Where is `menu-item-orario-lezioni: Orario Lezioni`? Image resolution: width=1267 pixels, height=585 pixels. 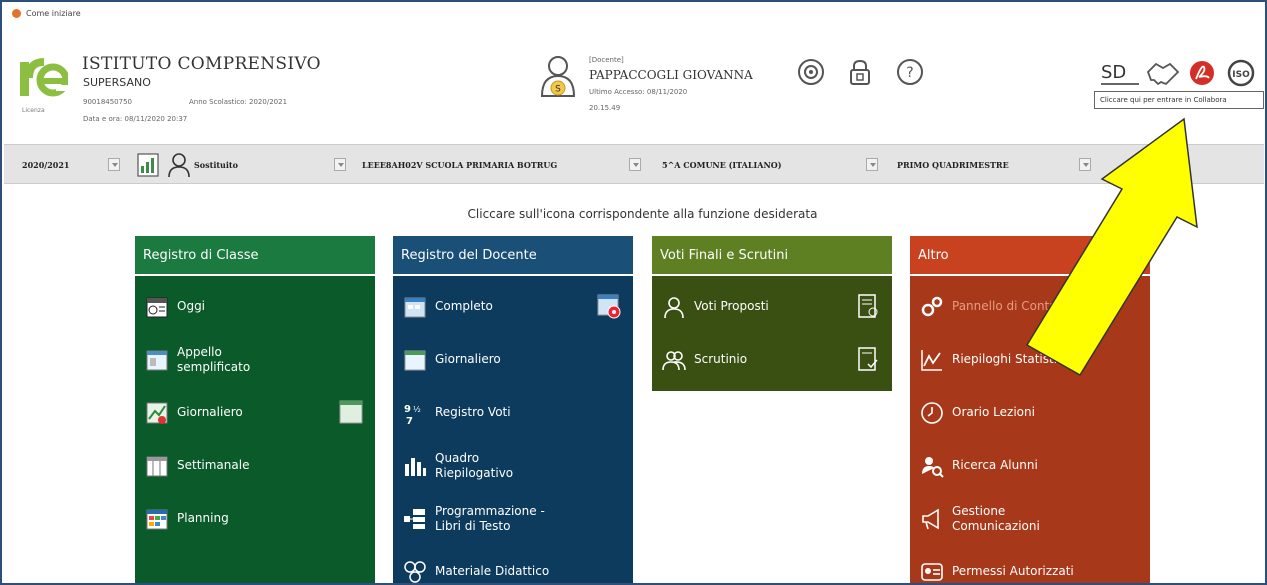
menu-item-orario-lezioni: Orario Lezioni is located at coordinates (1030, 412).